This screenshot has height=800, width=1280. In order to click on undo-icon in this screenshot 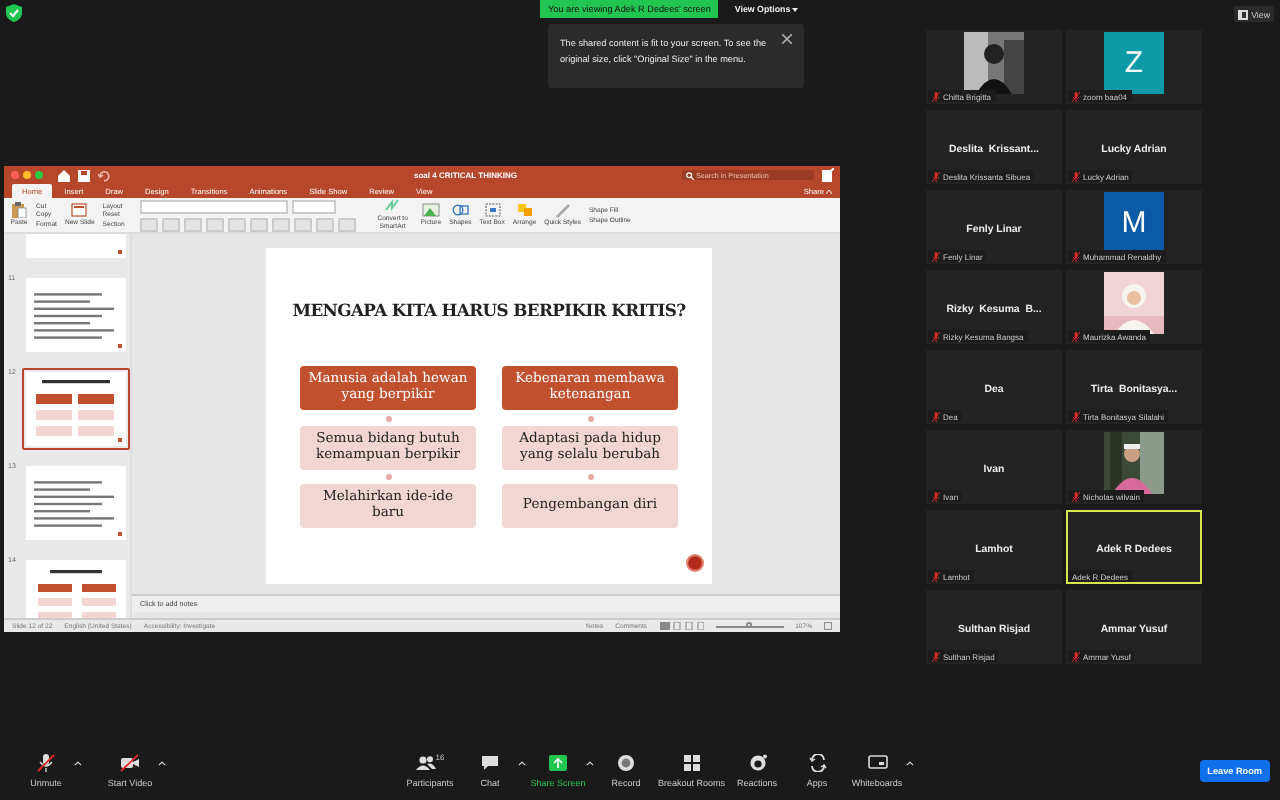, I will do `click(104, 175)`.